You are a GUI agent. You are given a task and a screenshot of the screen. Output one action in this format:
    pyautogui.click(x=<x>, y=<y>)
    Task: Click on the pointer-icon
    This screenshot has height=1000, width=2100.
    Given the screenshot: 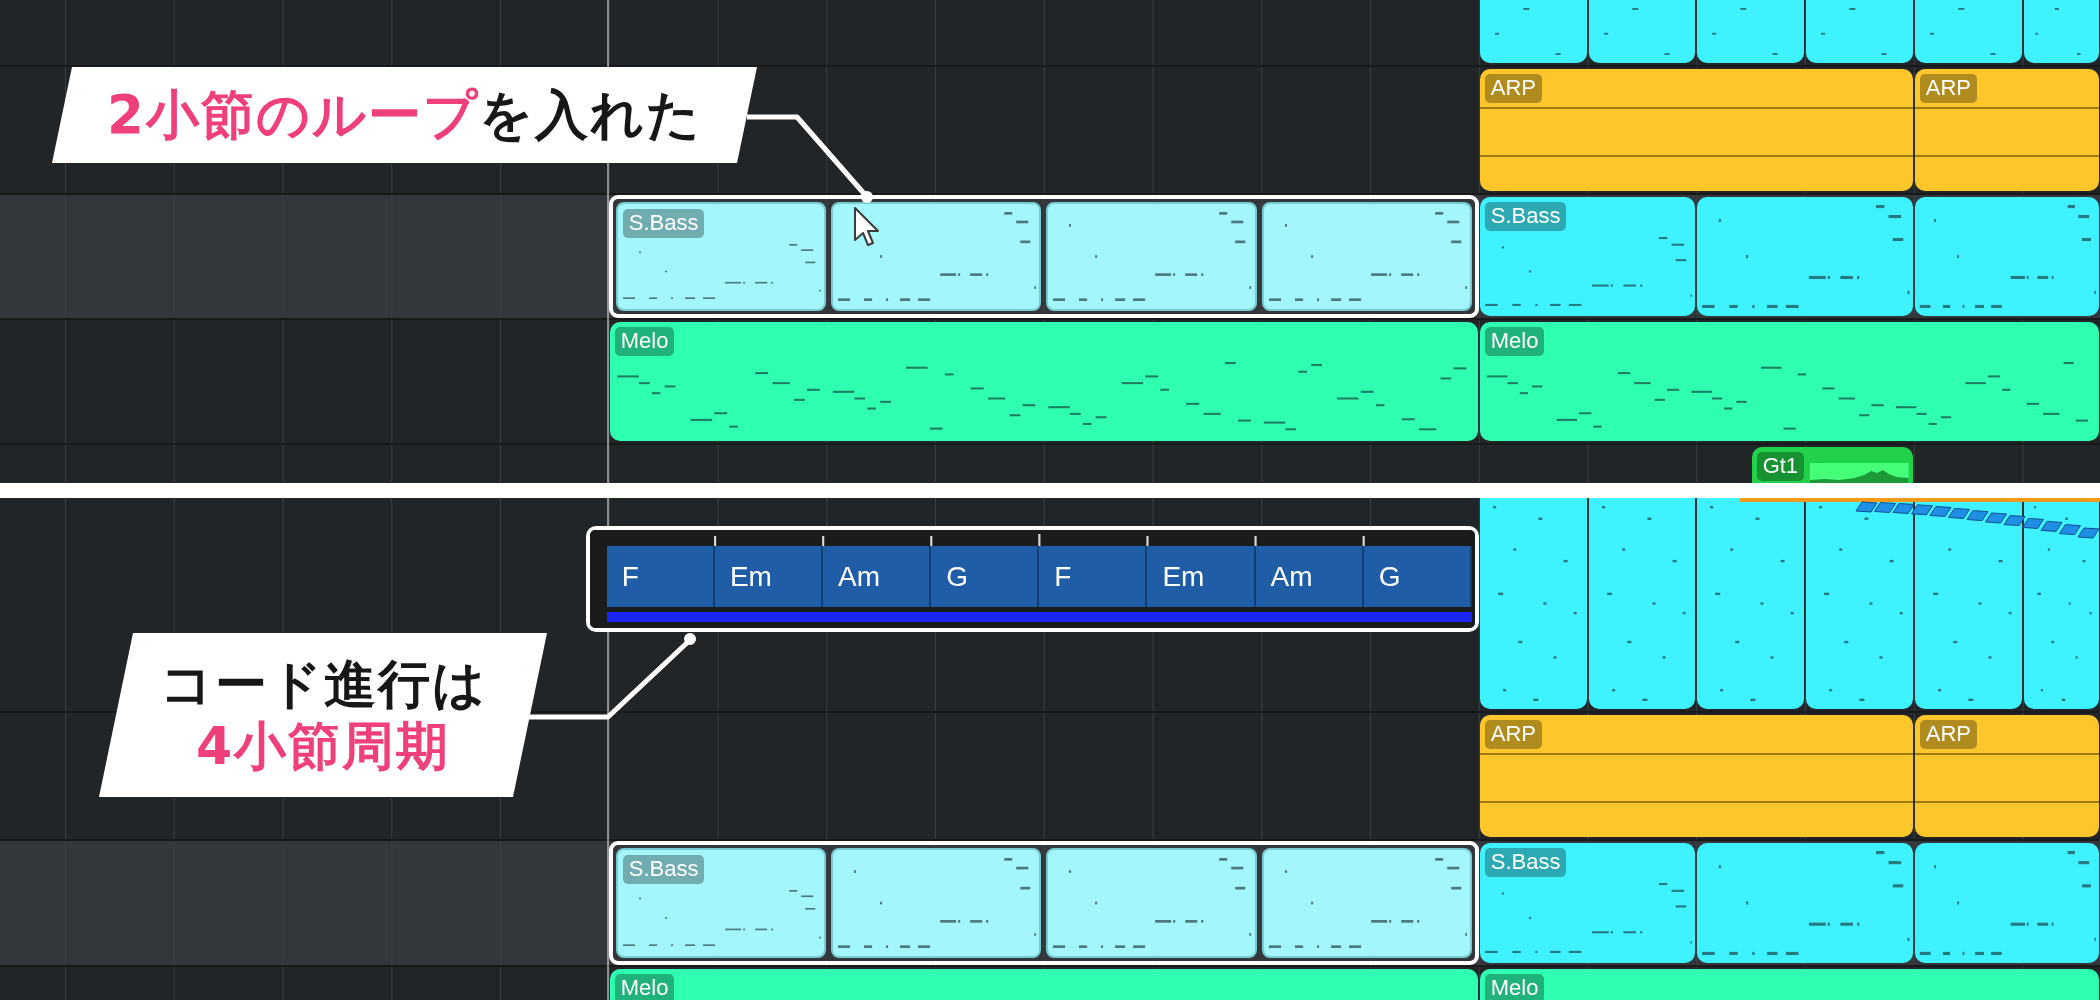 What is the action you would take?
    pyautogui.click(x=866, y=227)
    